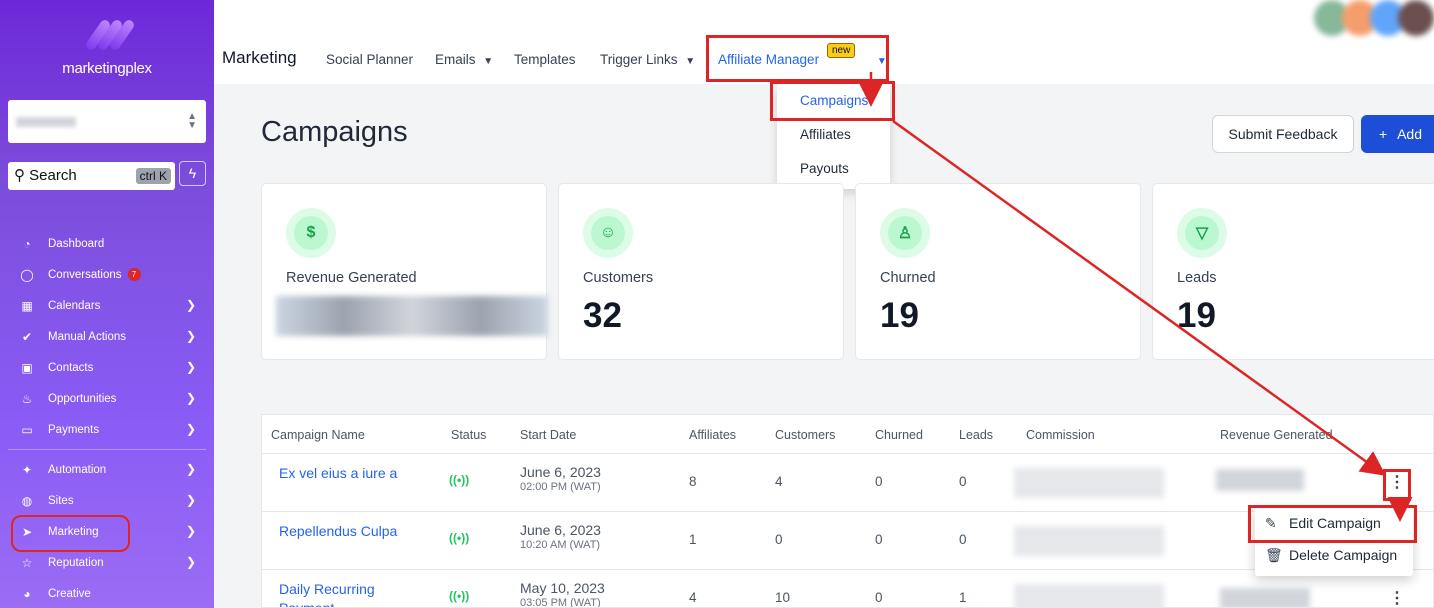 The height and width of the screenshot is (608, 1434). Describe the element at coordinates (27, 562) in the screenshot. I see `star-icon: ☆` at that location.